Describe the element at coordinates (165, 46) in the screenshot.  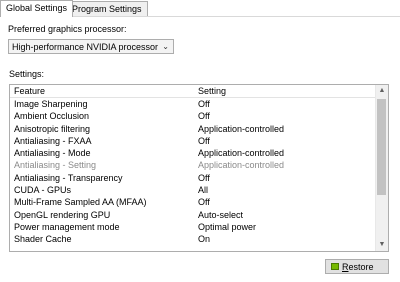
I see `chevron-down-icon: ⌄` at that location.